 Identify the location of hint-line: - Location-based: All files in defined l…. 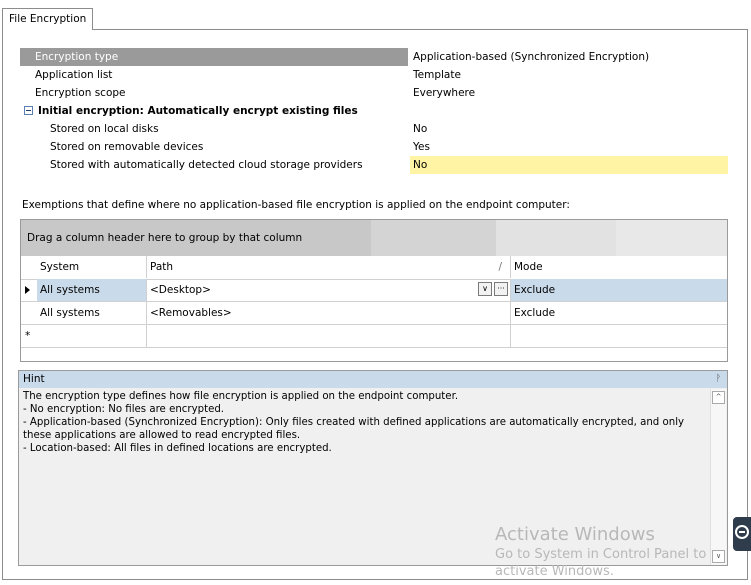
(177, 448).